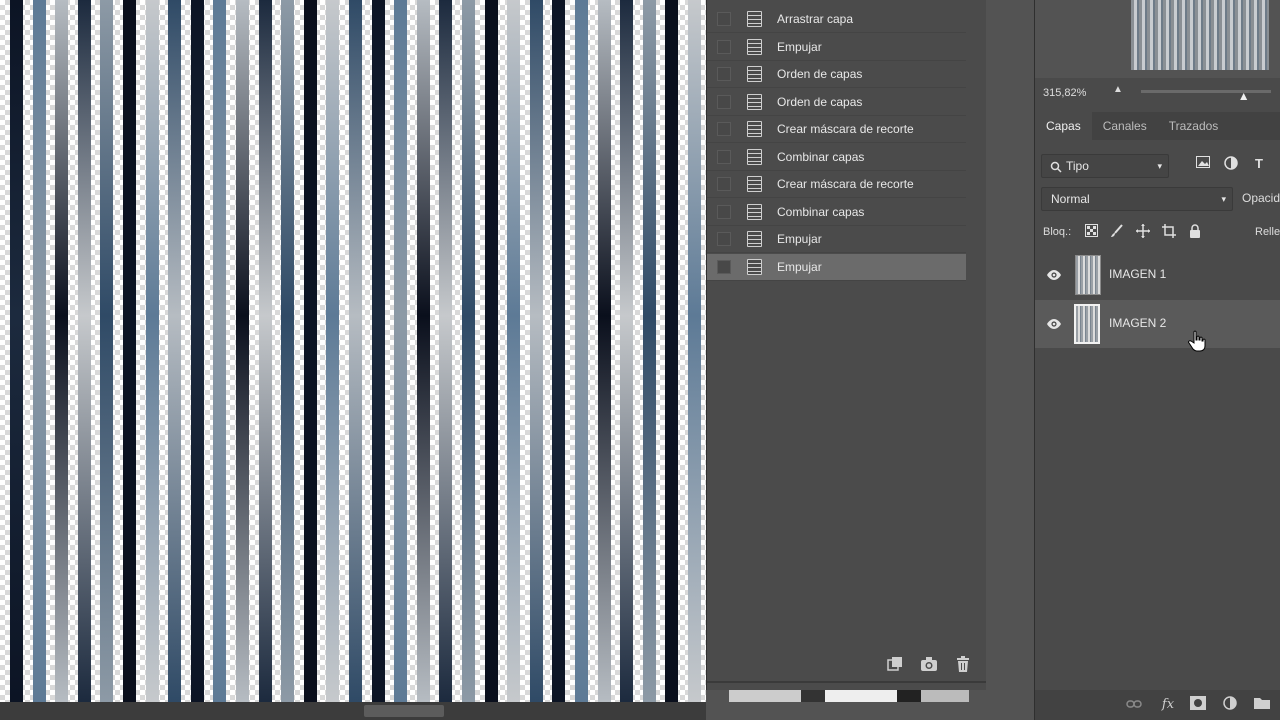  I want to click on panel-gutter, so click(1010, 360).